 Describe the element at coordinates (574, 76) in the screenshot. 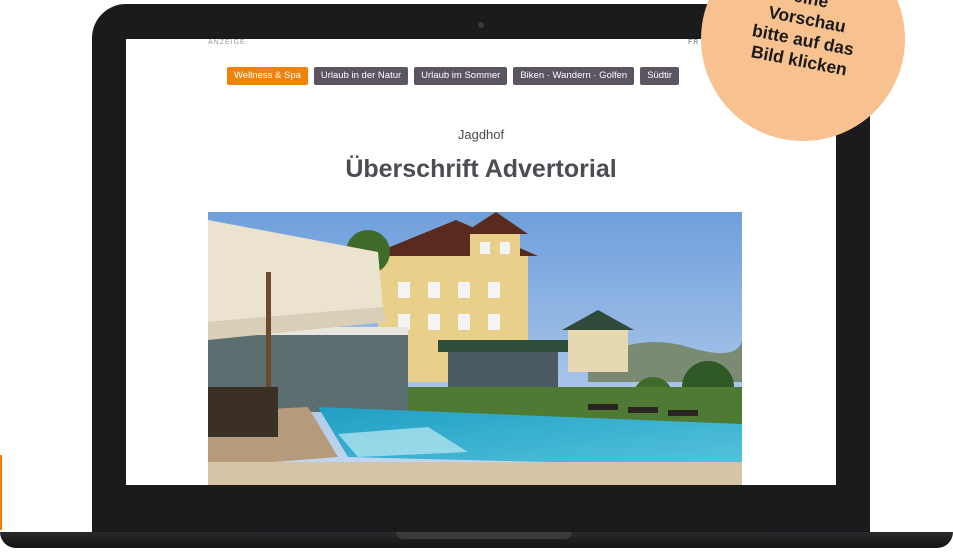

I see `tab-biken-wandern-golfen: Biken · Wandern · Golfen` at that location.